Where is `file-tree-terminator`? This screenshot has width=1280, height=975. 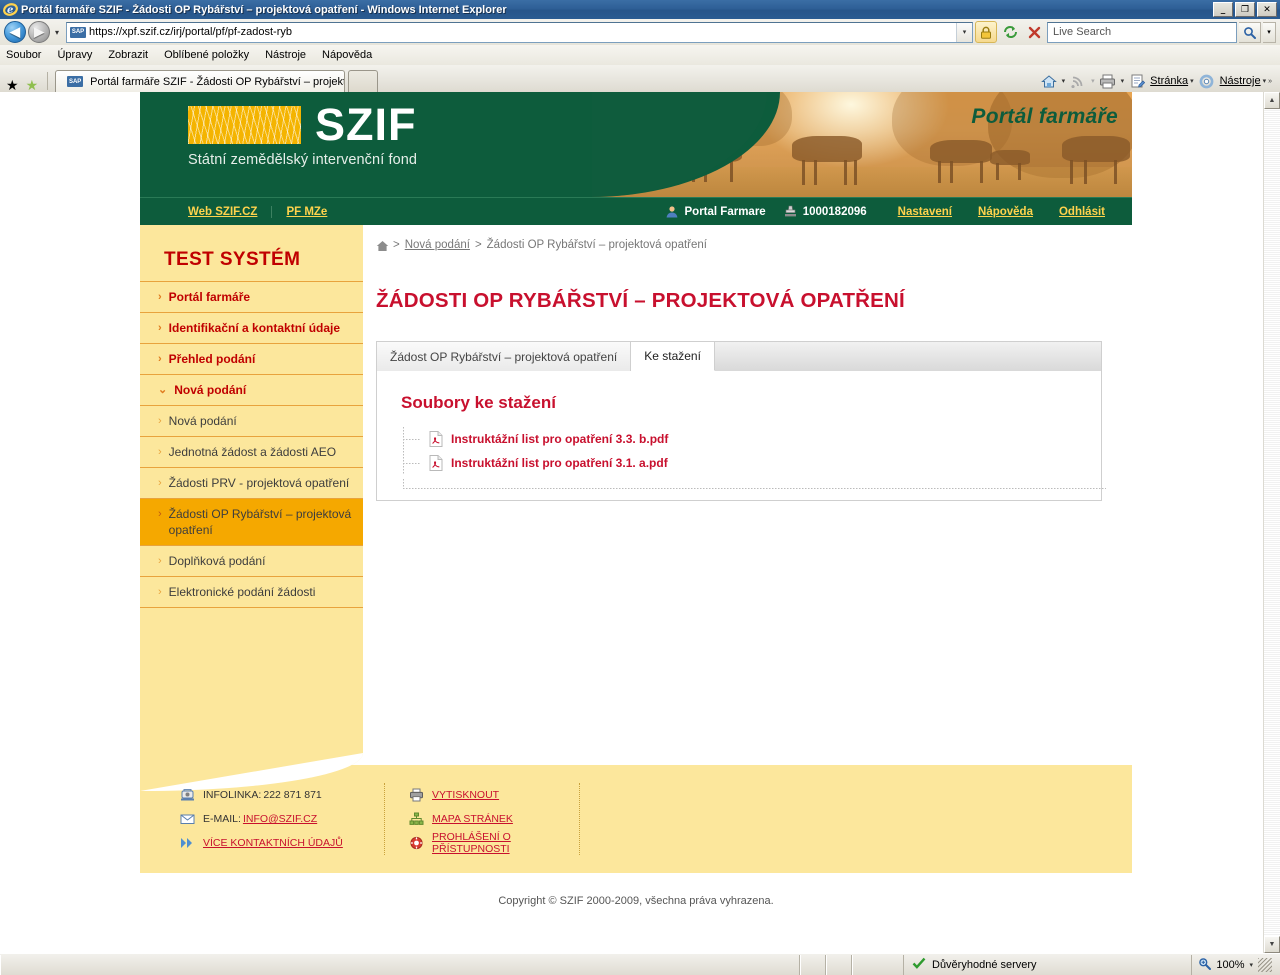
file-tree-terminator is located at coordinates (753, 484).